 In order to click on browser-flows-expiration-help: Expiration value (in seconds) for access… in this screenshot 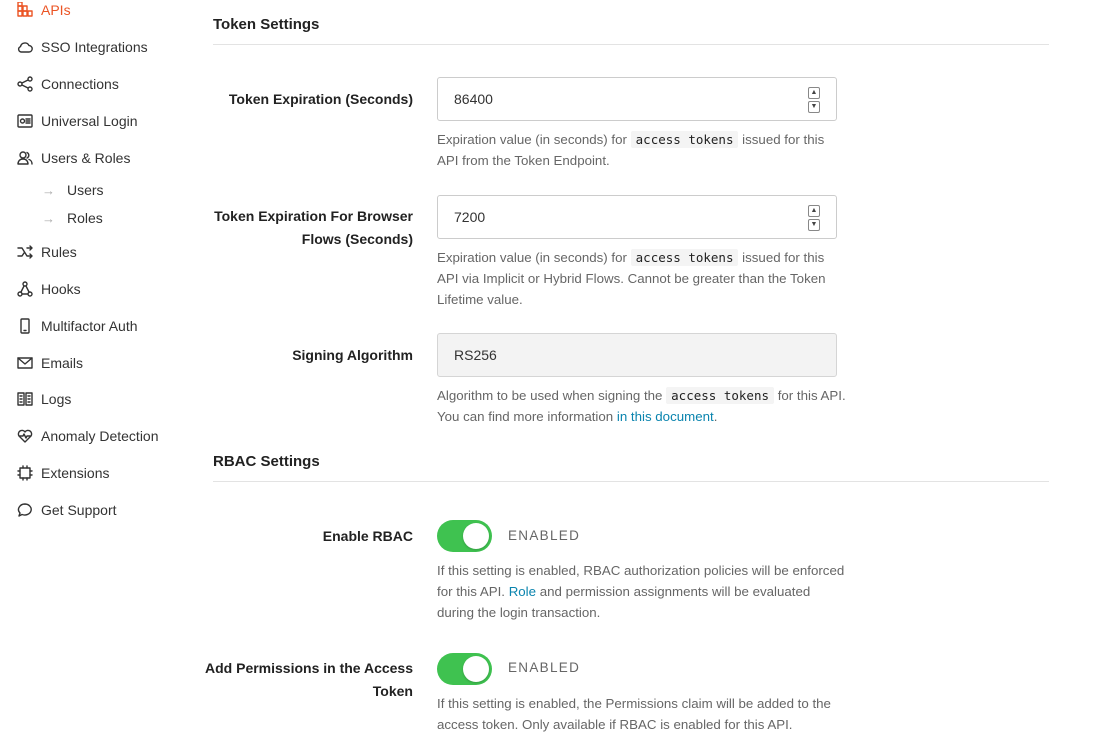, I will do `click(631, 278)`.